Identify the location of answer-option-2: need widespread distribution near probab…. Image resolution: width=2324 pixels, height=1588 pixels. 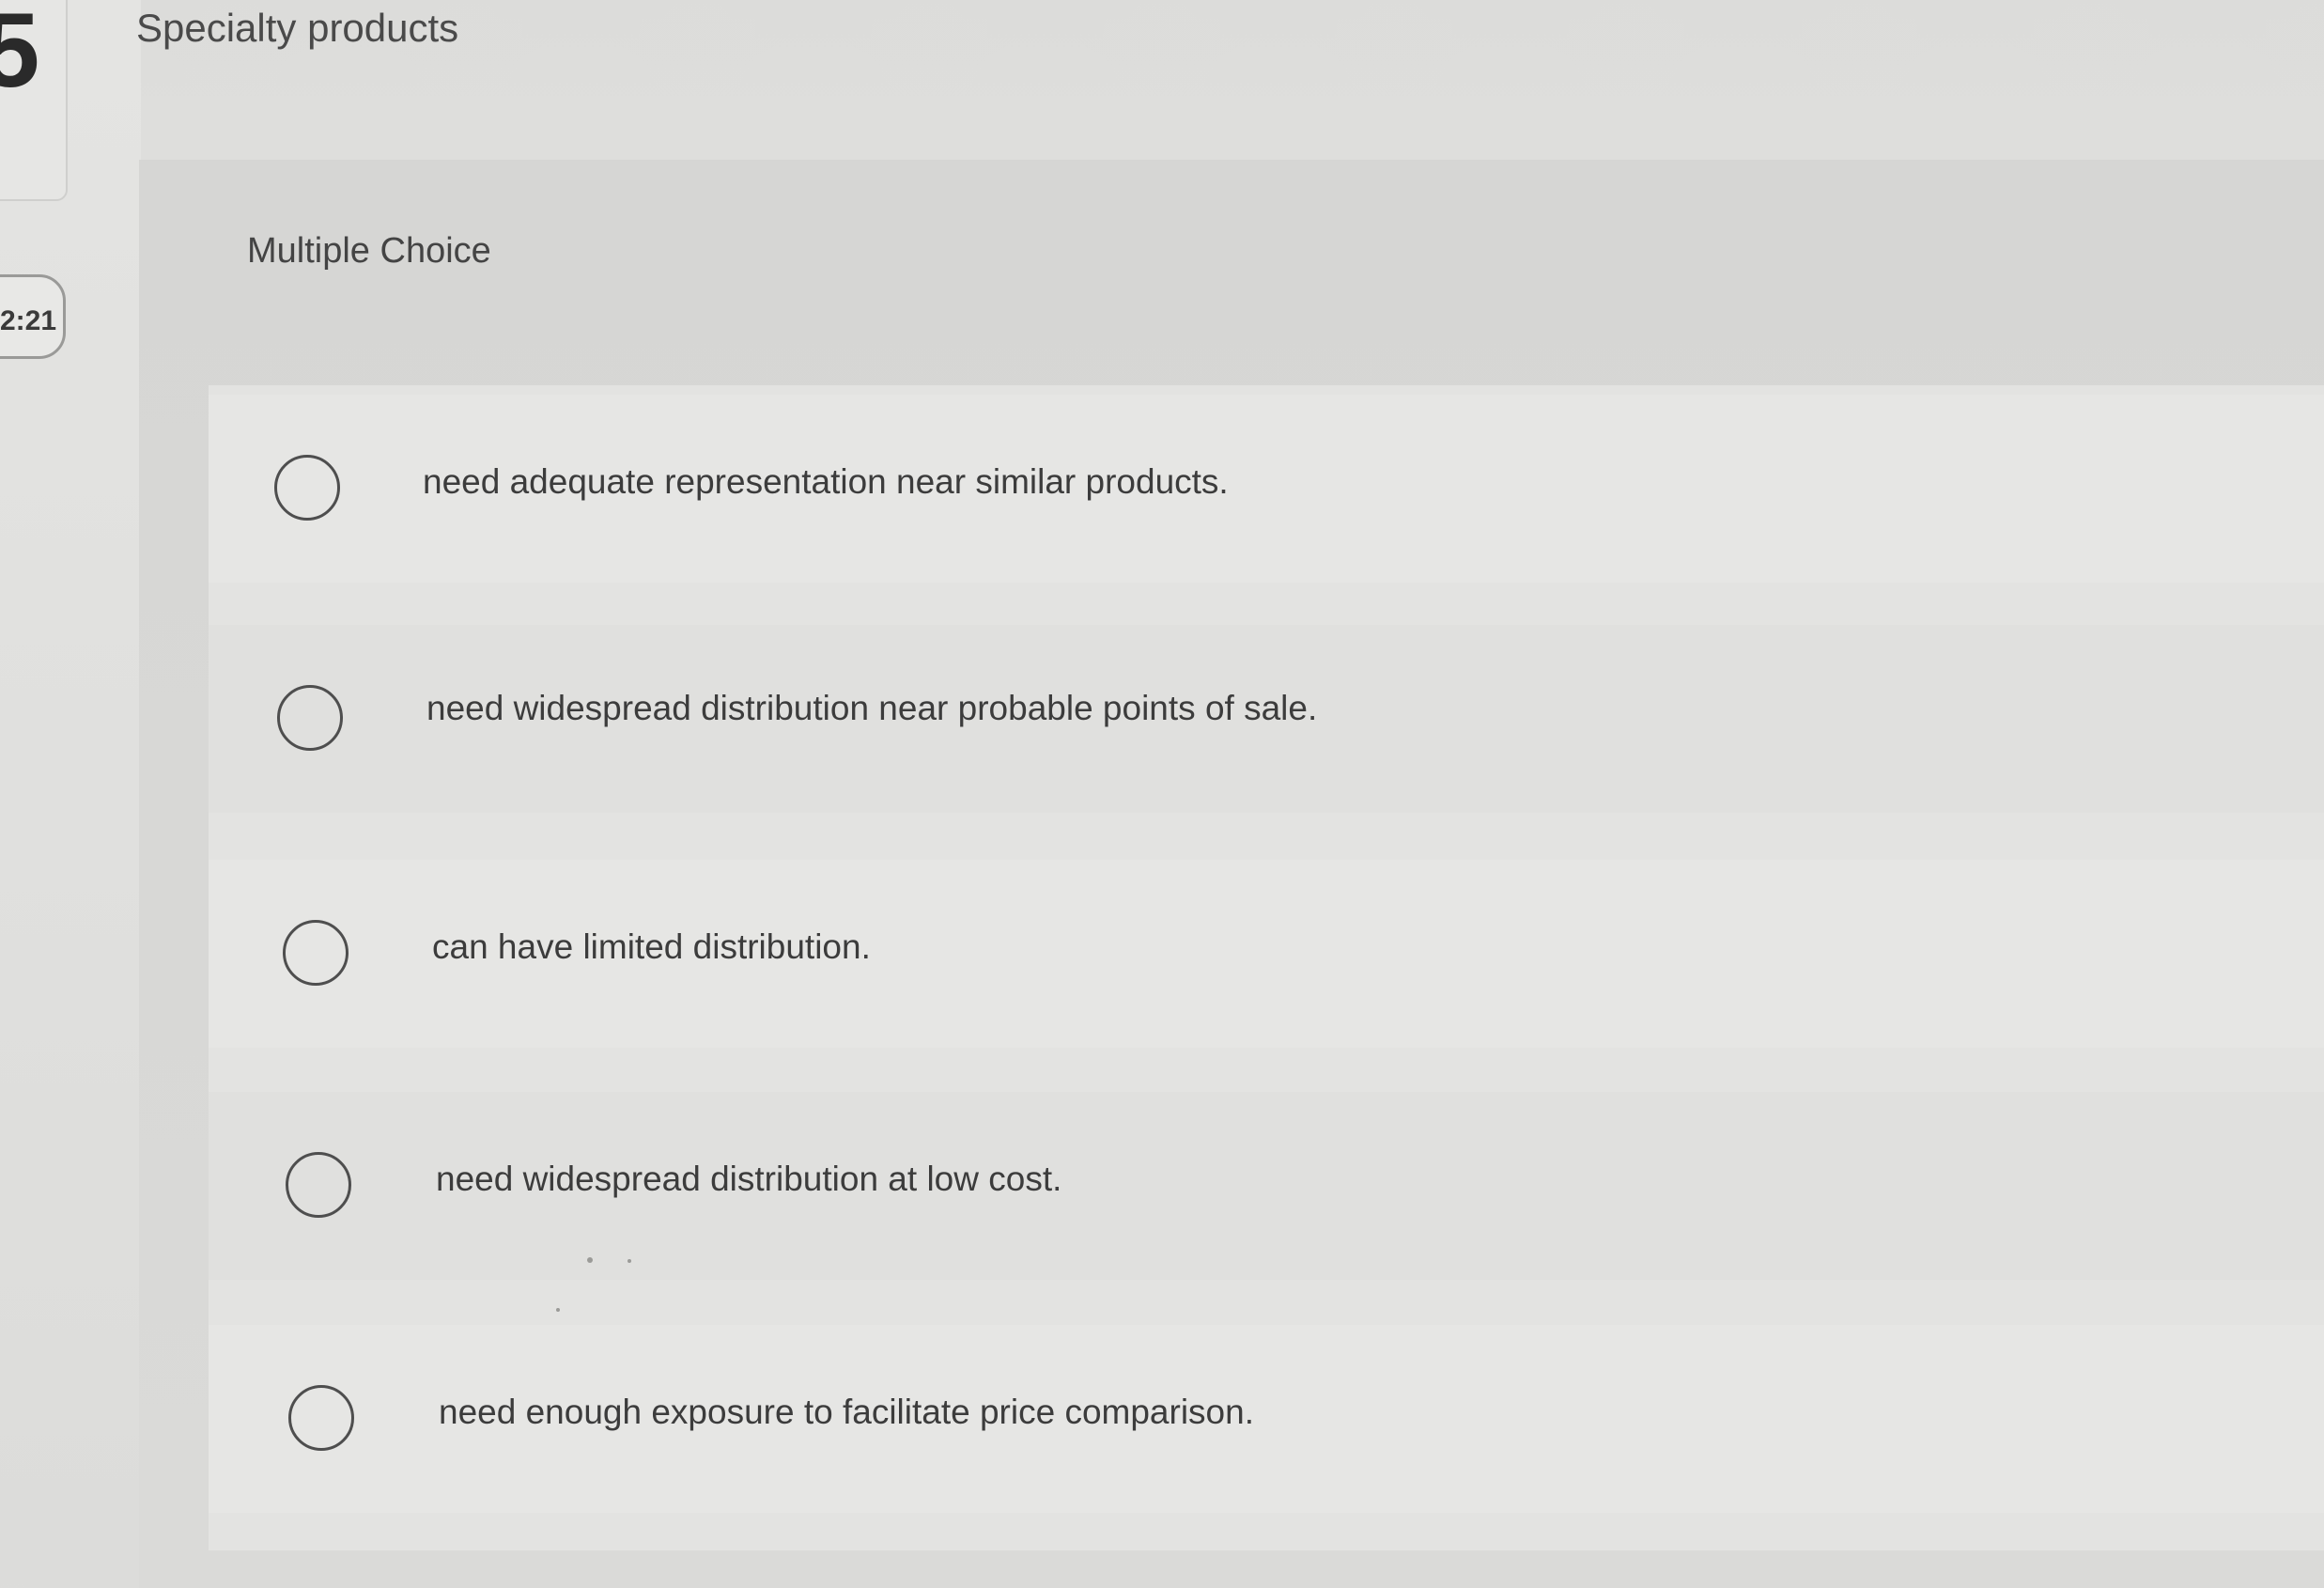
(1266, 719).